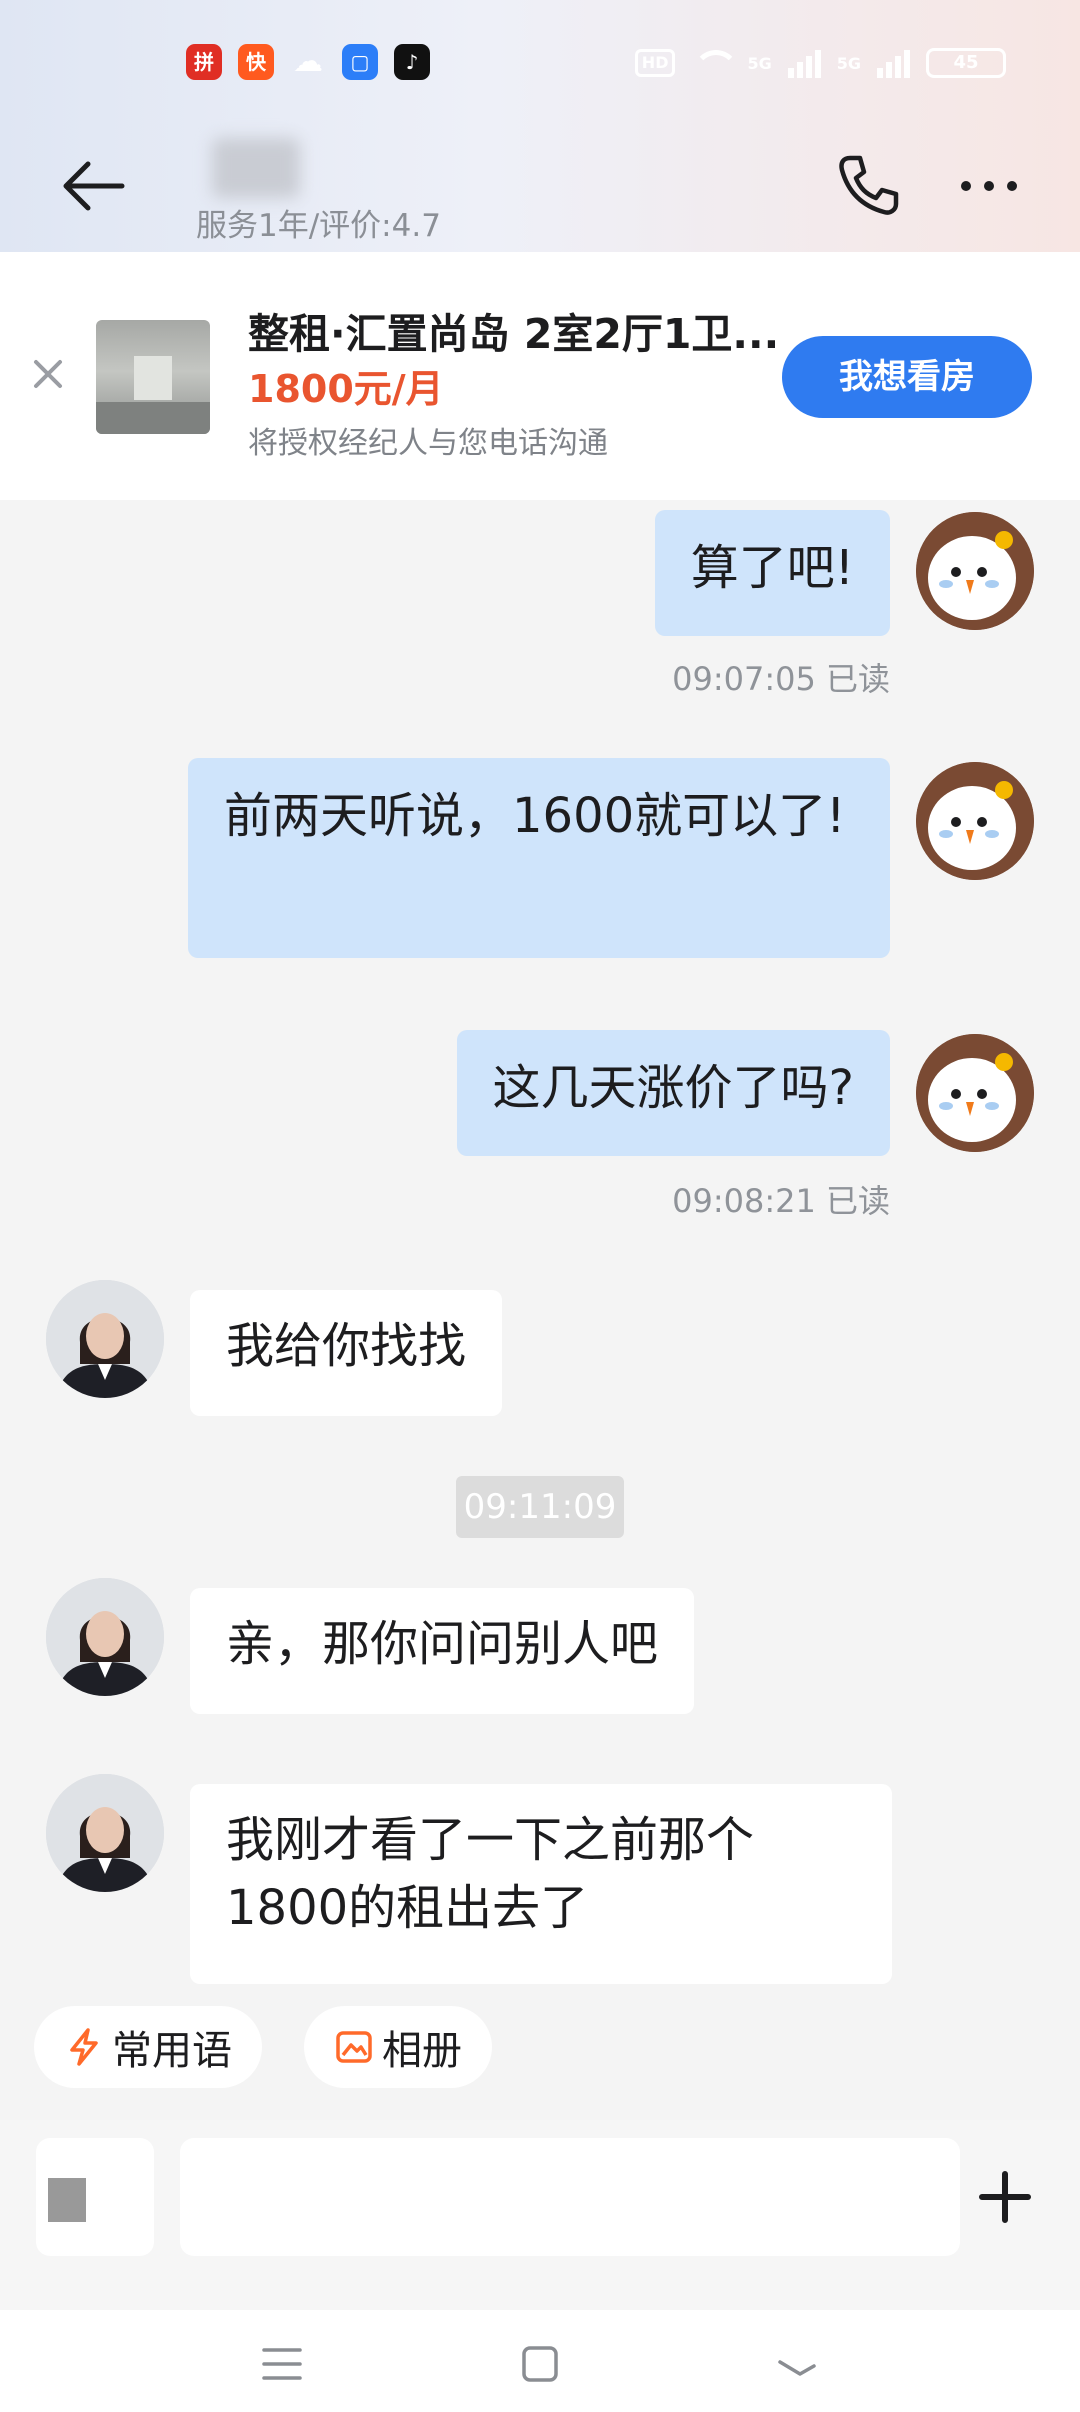 This screenshot has height=2412, width=1080. What do you see at coordinates (848, 63) in the screenshot?
I see `network-label-2: 5G` at bounding box center [848, 63].